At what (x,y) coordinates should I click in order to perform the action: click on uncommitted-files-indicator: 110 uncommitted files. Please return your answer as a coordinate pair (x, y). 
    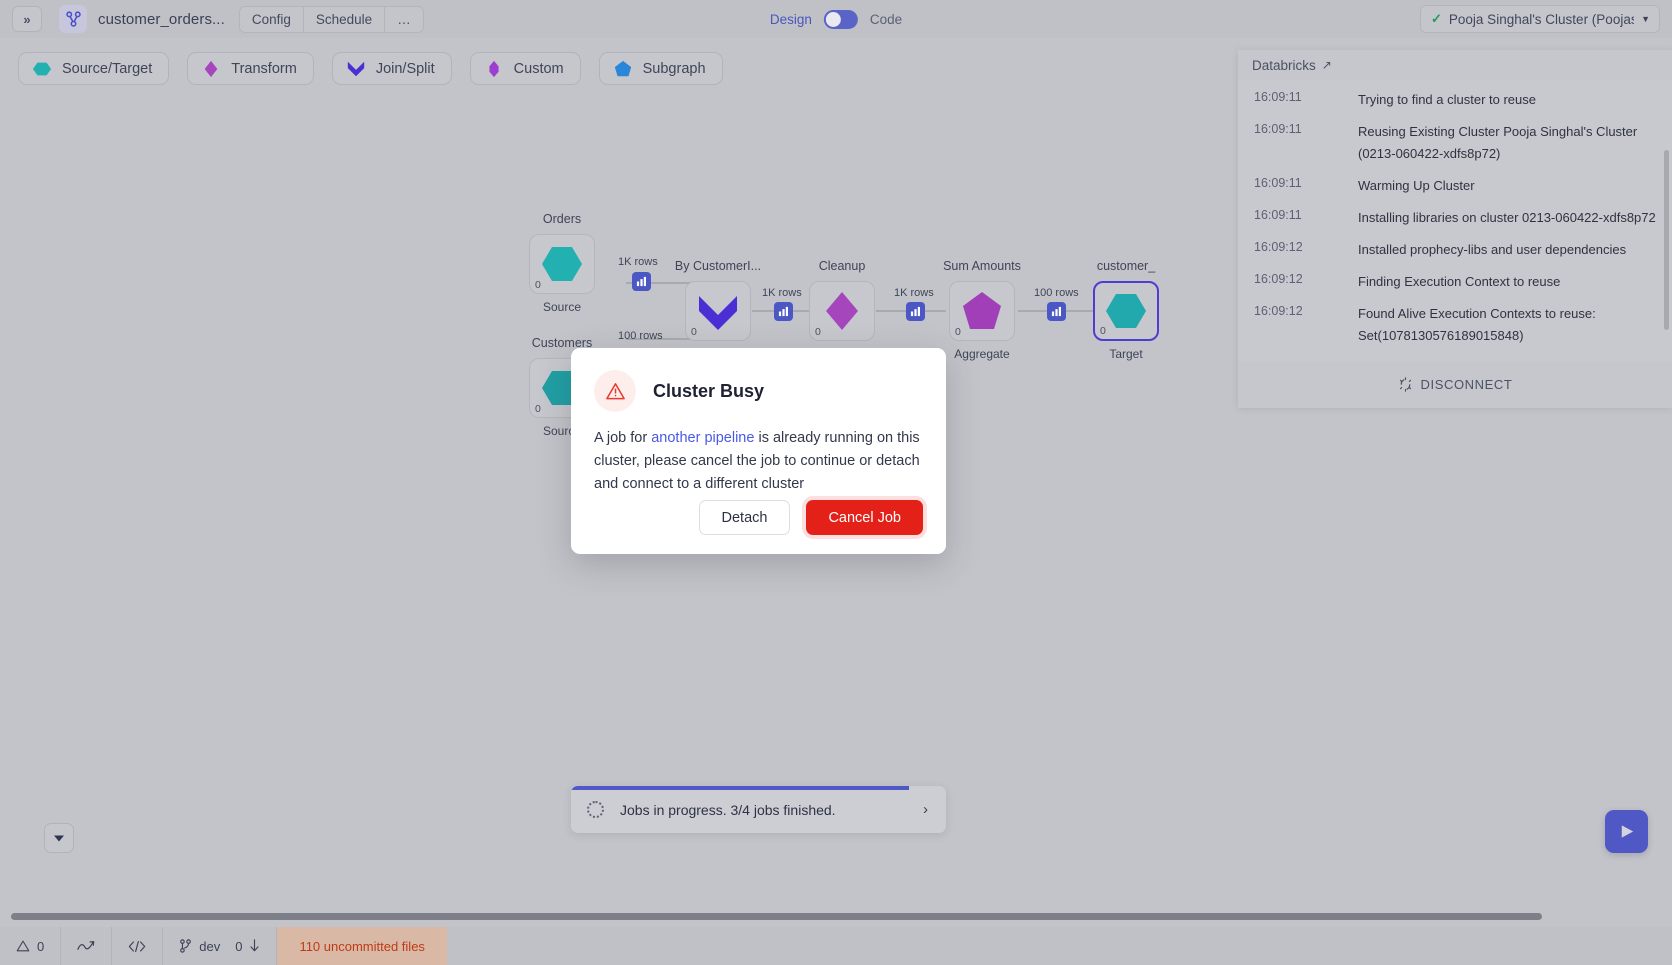
    Looking at the image, I should click on (362, 946).